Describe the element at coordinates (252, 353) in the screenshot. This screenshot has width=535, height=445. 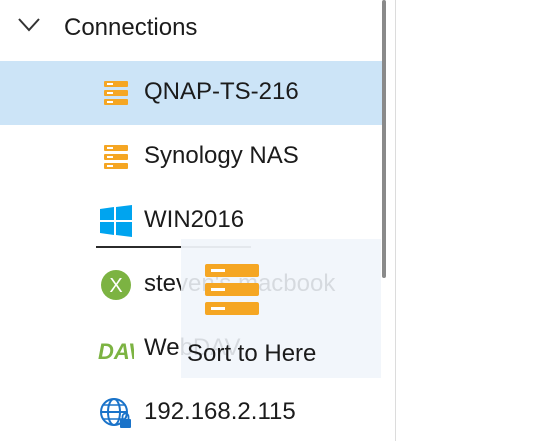
I see `drag-preview-label: Sort to Here` at that location.